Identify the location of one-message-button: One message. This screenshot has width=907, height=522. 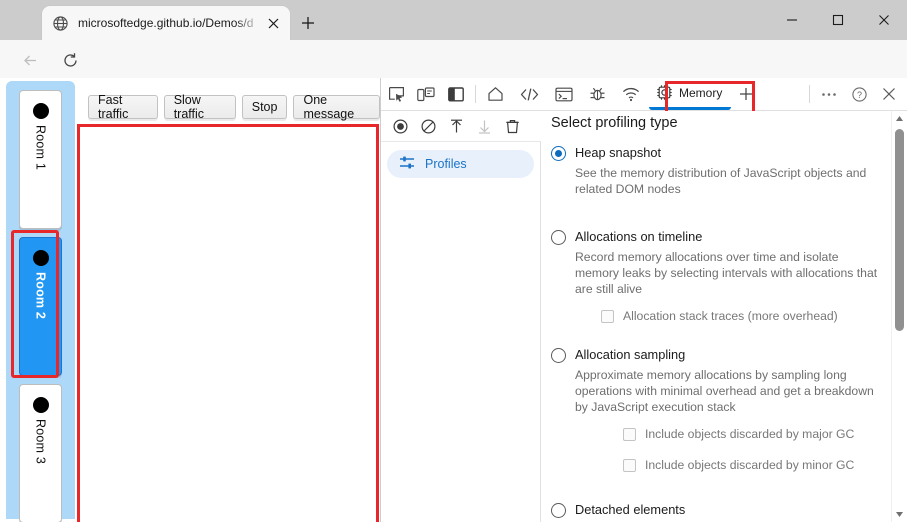
(336, 107).